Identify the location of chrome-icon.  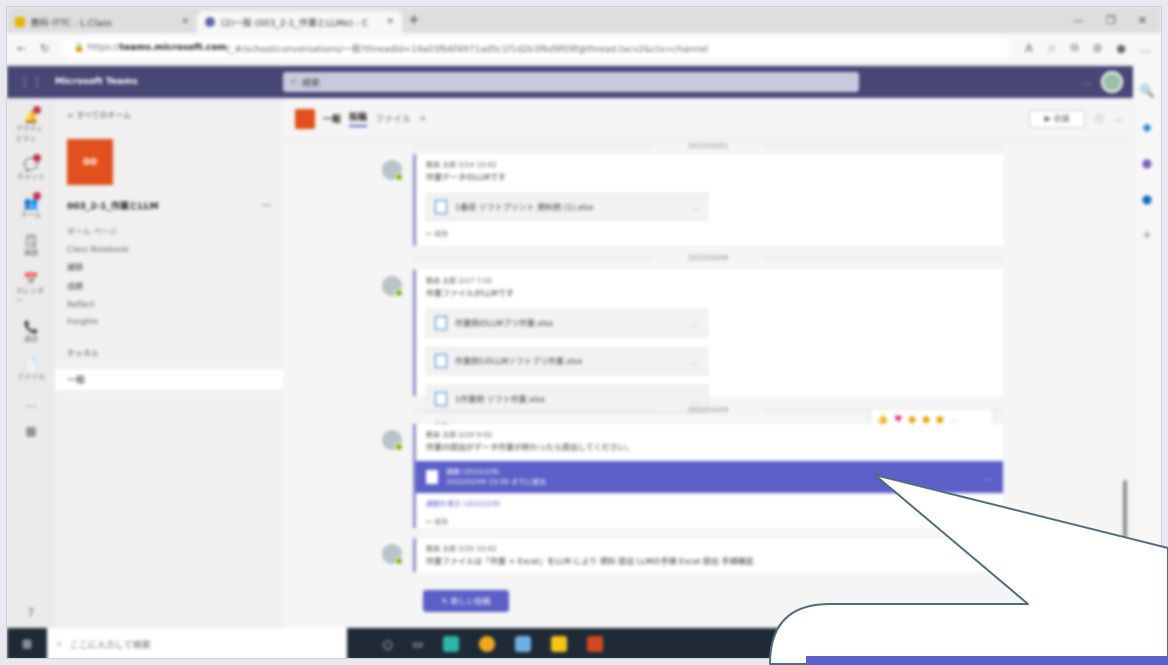
(487, 644).